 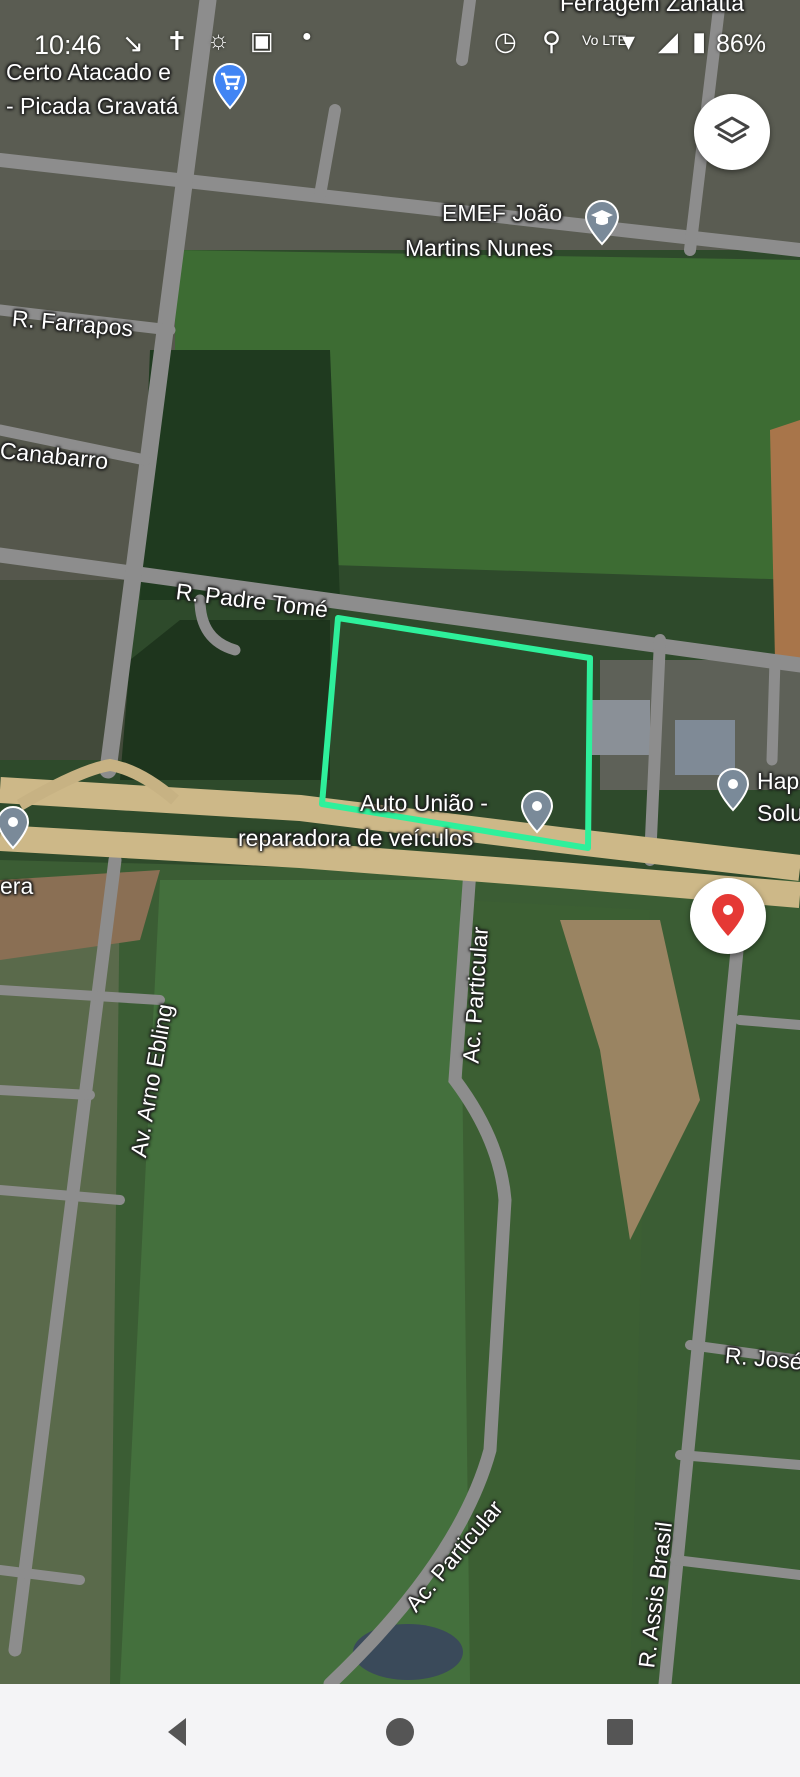 I want to click on place-label-certo-atacado-2: - Picada Gravatá, so click(x=92, y=106).